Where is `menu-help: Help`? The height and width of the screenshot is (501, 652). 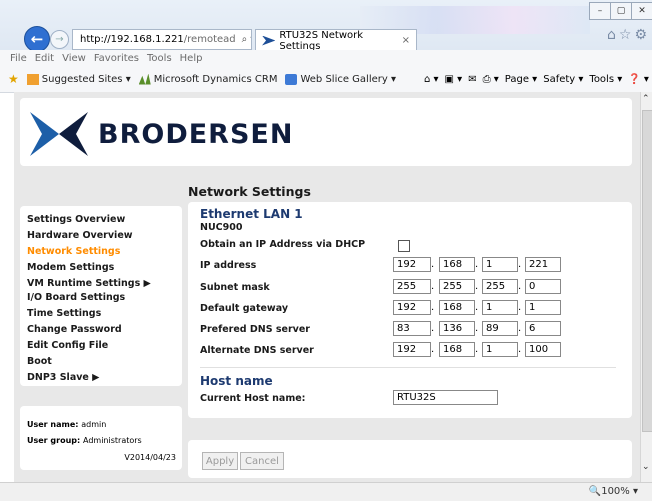 menu-help: Help is located at coordinates (191, 58).